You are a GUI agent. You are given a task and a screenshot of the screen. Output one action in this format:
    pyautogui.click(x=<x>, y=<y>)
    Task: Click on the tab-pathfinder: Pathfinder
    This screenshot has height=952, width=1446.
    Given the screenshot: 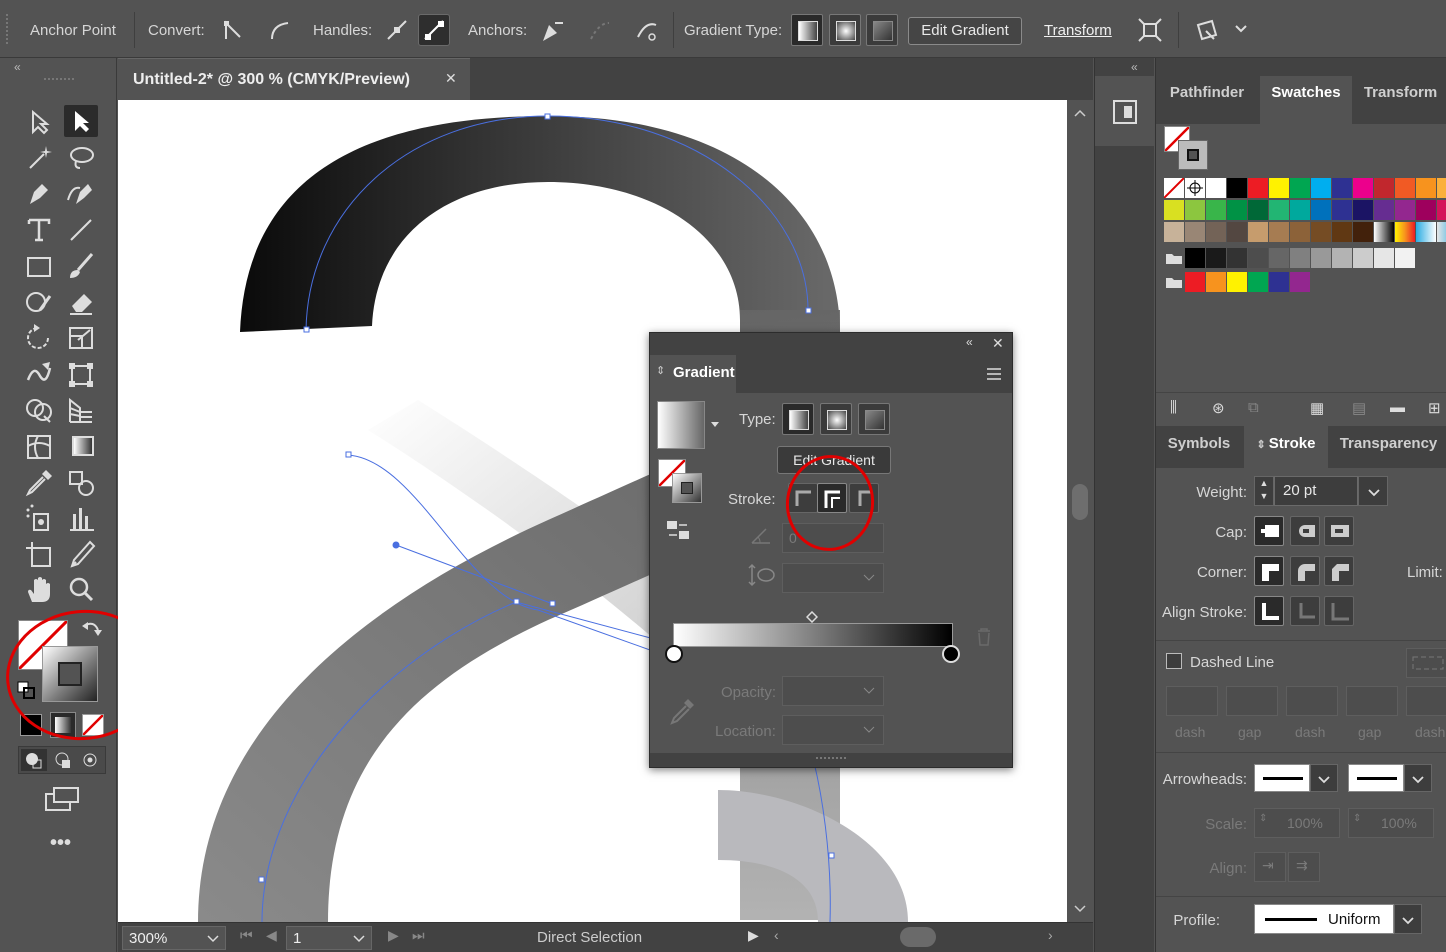 What is the action you would take?
    pyautogui.click(x=1207, y=100)
    